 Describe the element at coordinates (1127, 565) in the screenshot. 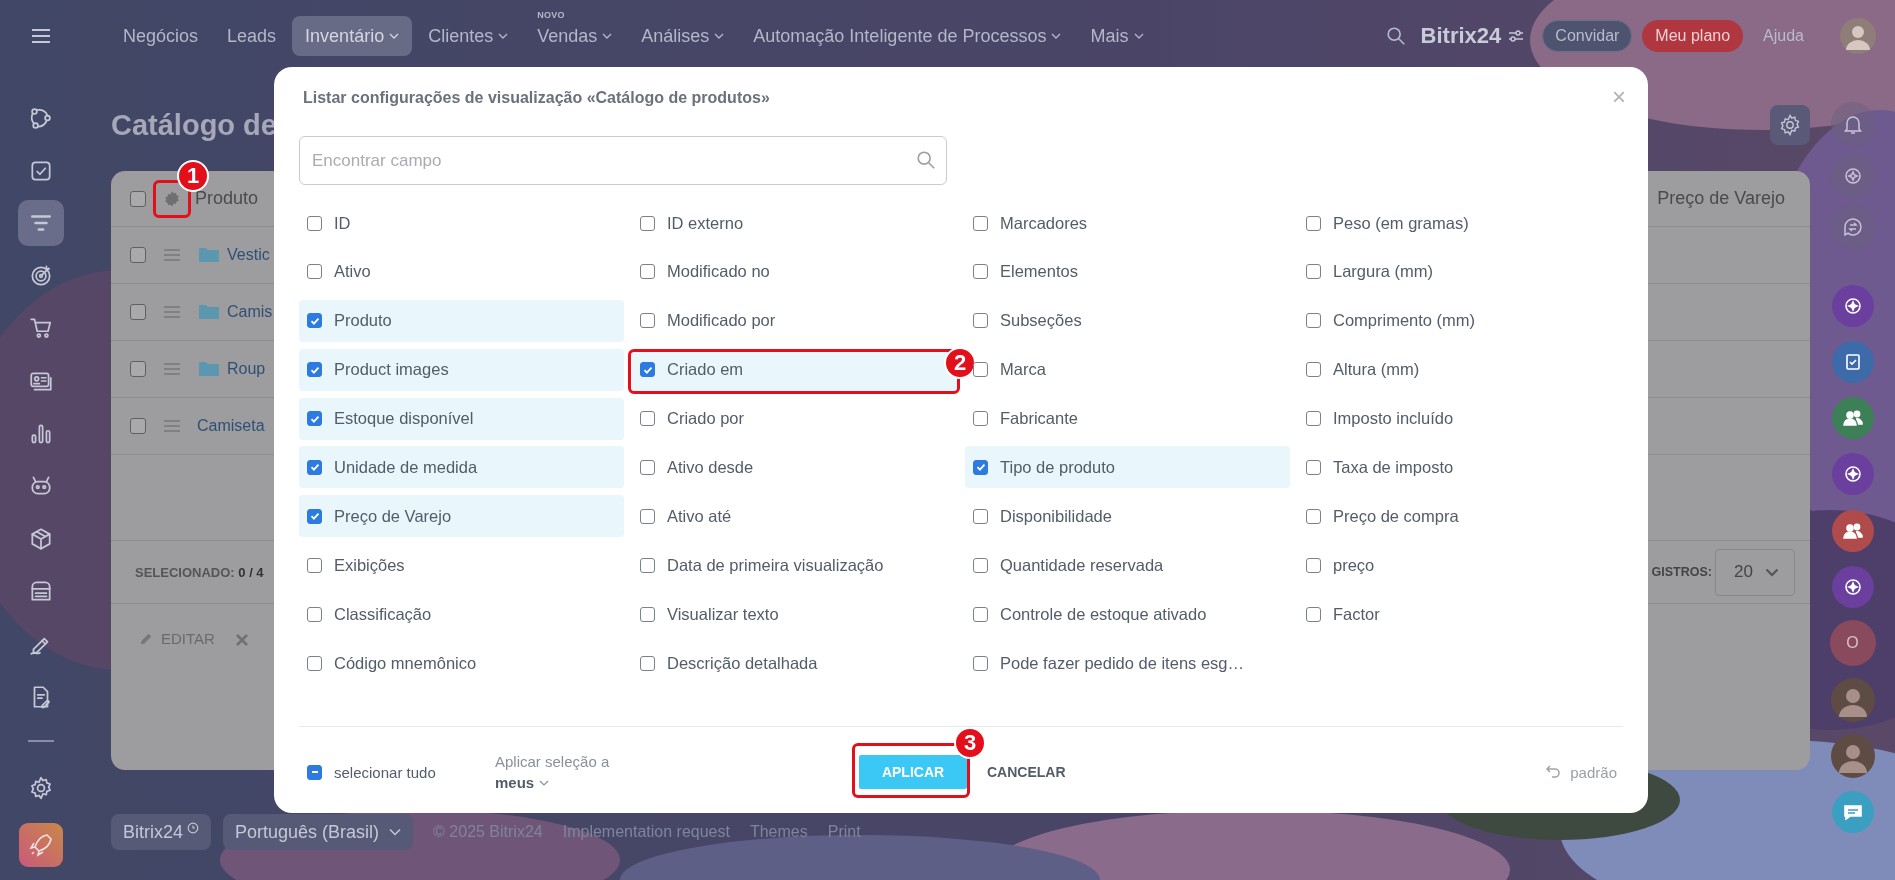

I see `field-option: Quantidade reservada` at that location.